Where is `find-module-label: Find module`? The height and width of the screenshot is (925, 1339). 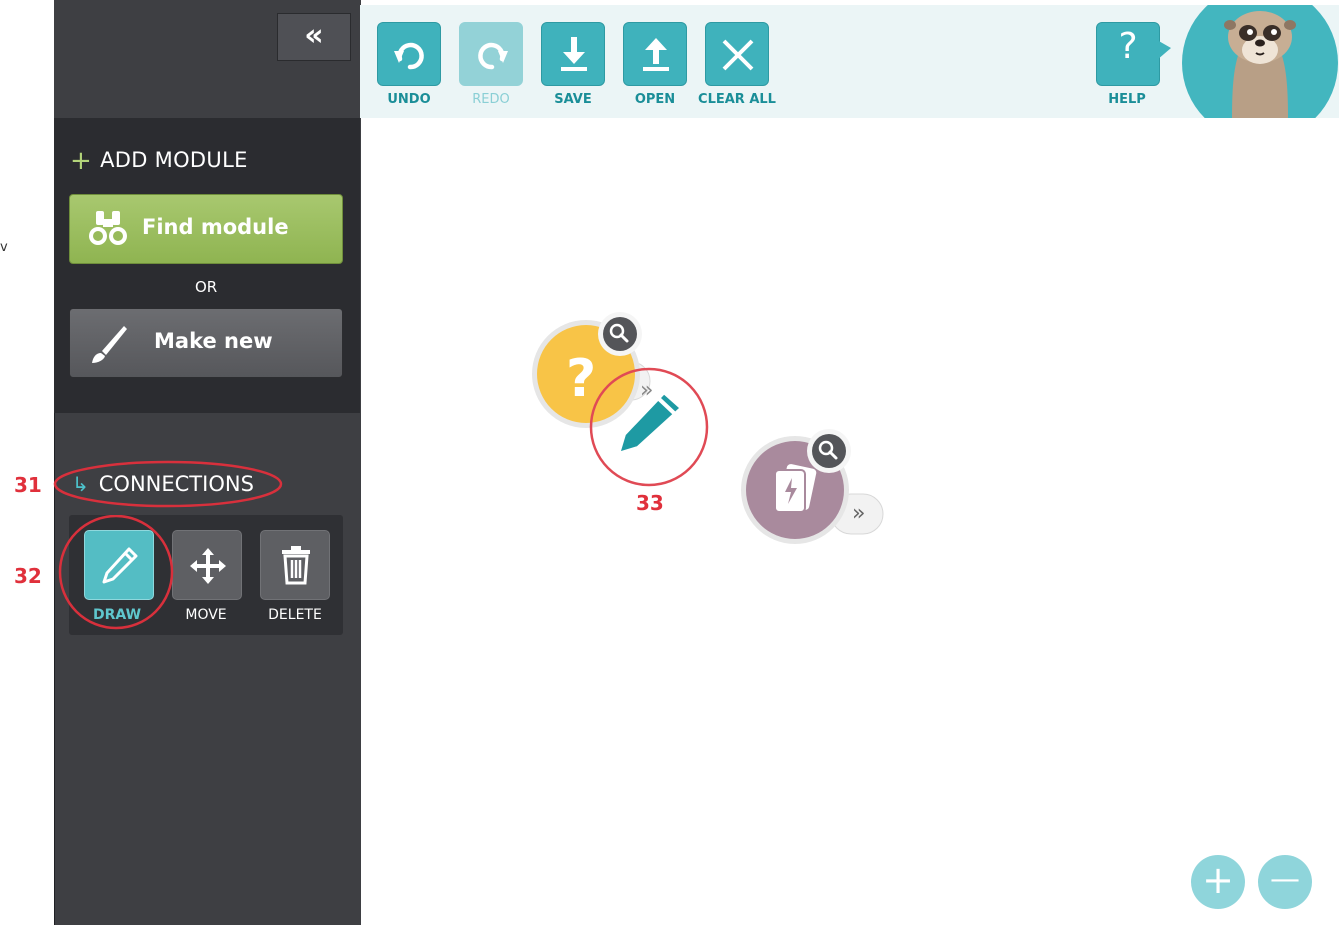
find-module-label: Find module is located at coordinates (215, 227).